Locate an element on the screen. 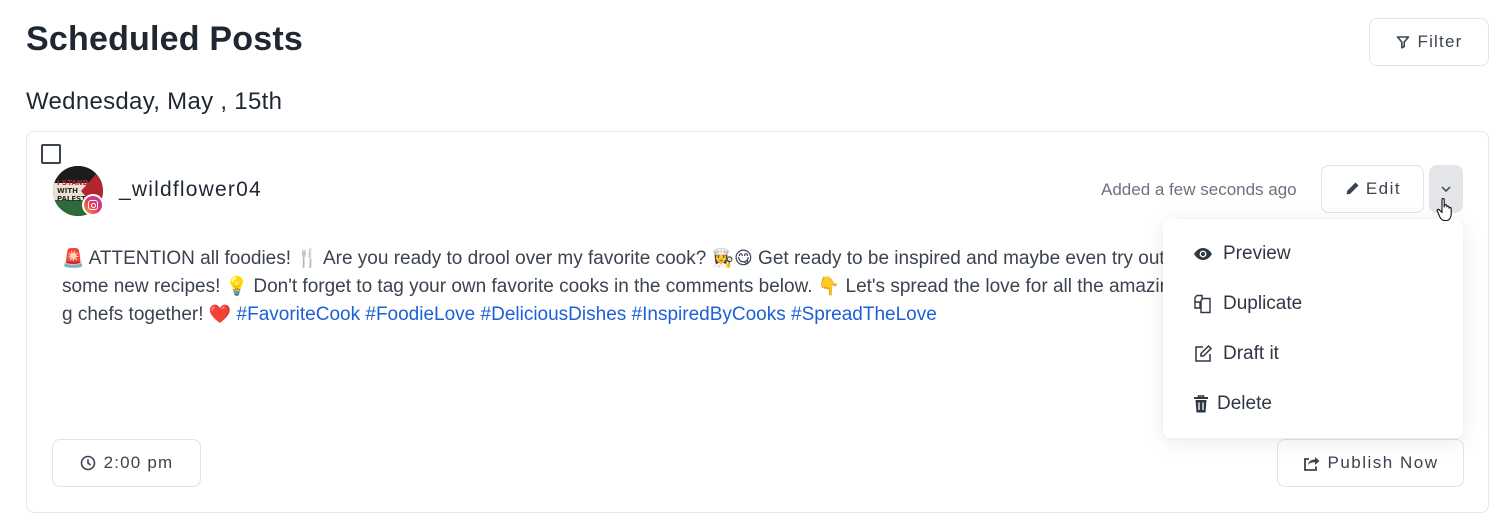 The image size is (1505, 520). menu-item-delete: Delete is located at coordinates (1313, 404).